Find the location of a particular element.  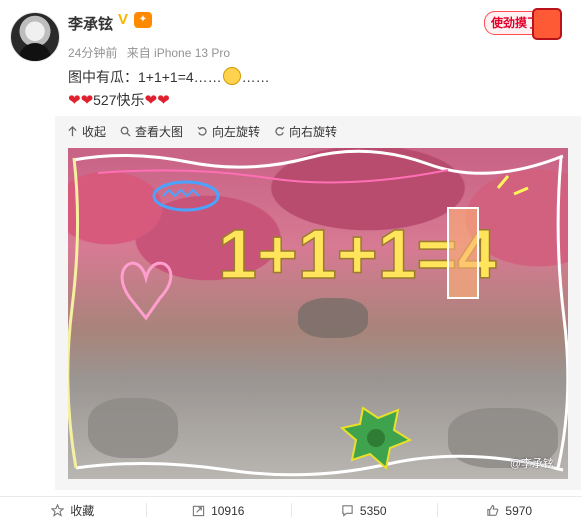

repost-count: 10916 is located at coordinates (228, 510).